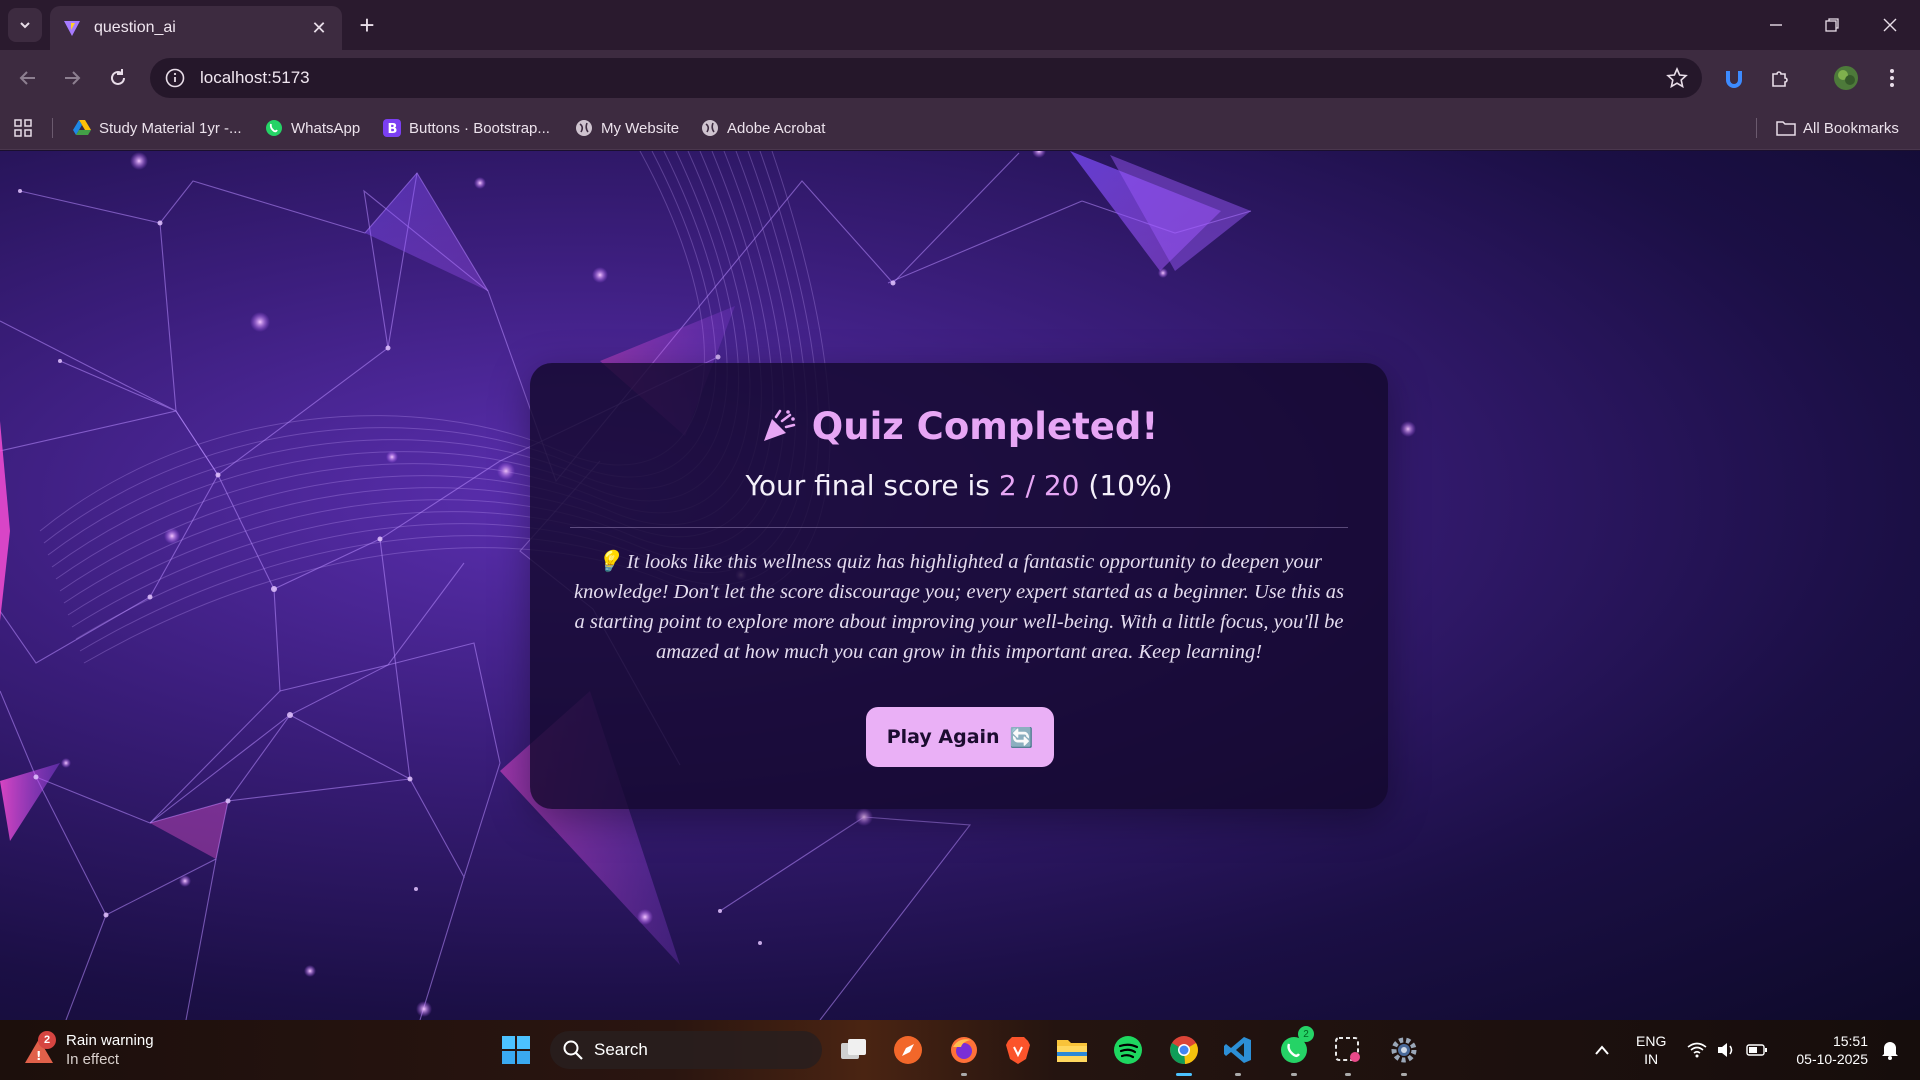  Describe the element at coordinates (867, 485) in the screenshot. I see `score-prefix: Your final score is` at that location.